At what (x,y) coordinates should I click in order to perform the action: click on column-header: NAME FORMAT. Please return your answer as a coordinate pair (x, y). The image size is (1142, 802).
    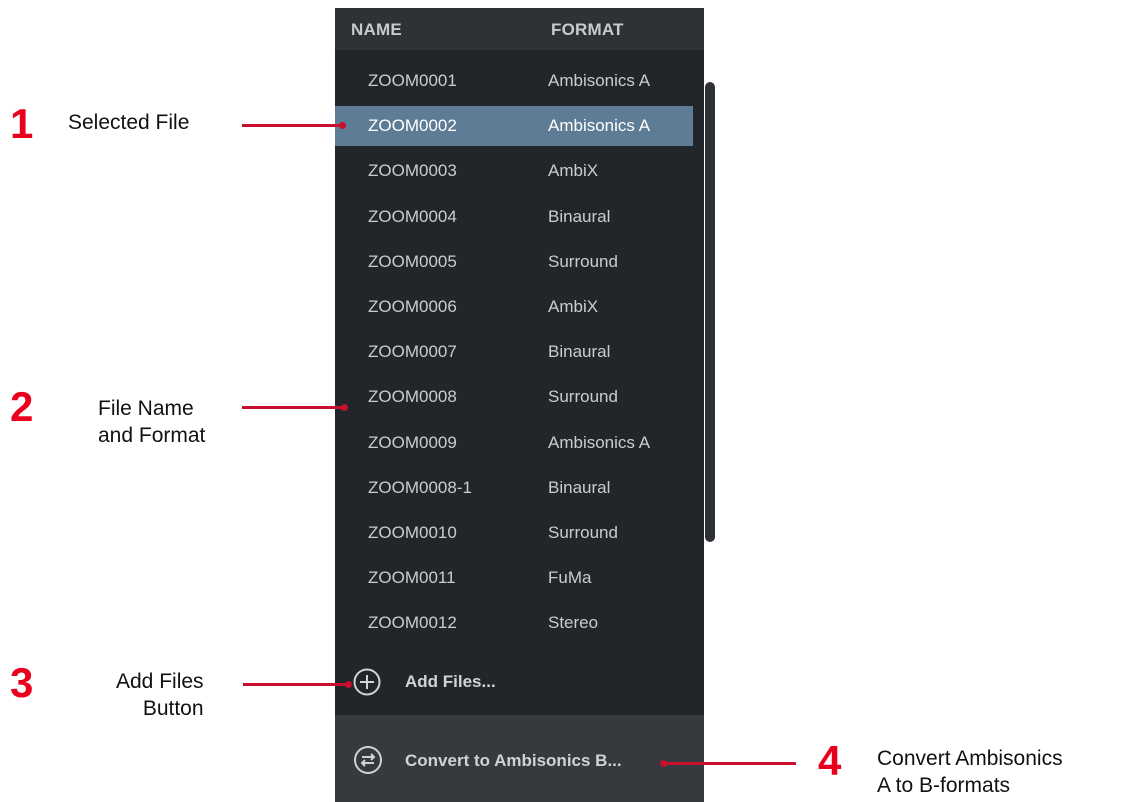
    Looking at the image, I should click on (519, 29).